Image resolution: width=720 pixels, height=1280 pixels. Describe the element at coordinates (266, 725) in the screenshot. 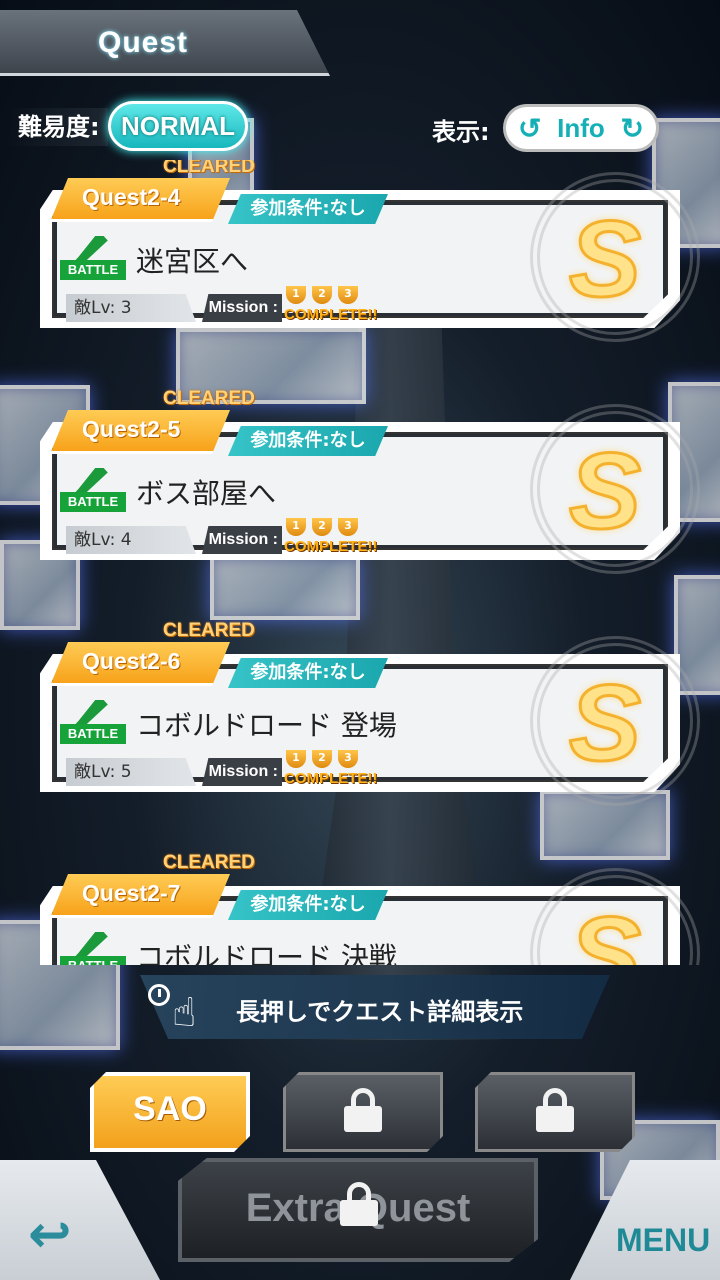

I see `quest-name: コボルドロード 登場` at that location.